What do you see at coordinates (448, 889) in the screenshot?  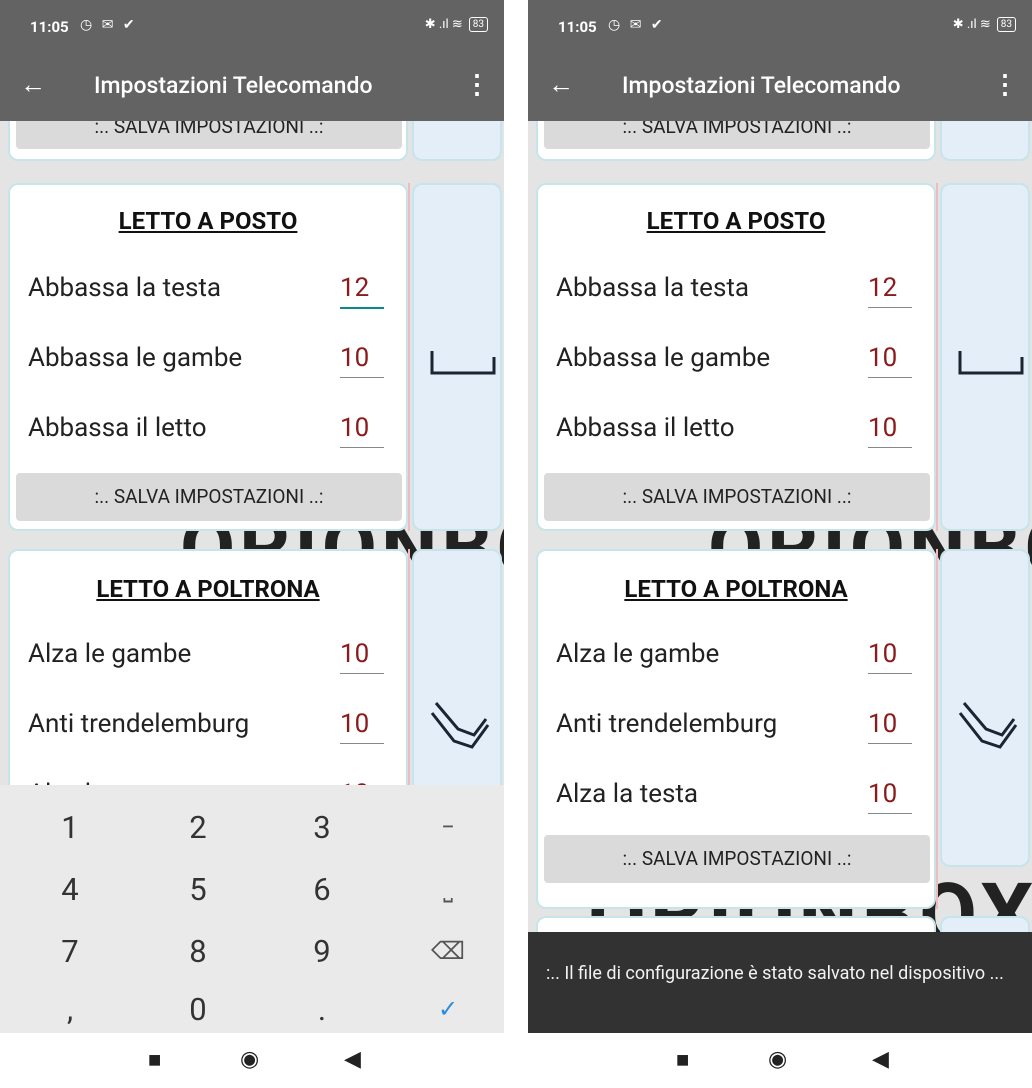 I see `key-space: ⎵` at bounding box center [448, 889].